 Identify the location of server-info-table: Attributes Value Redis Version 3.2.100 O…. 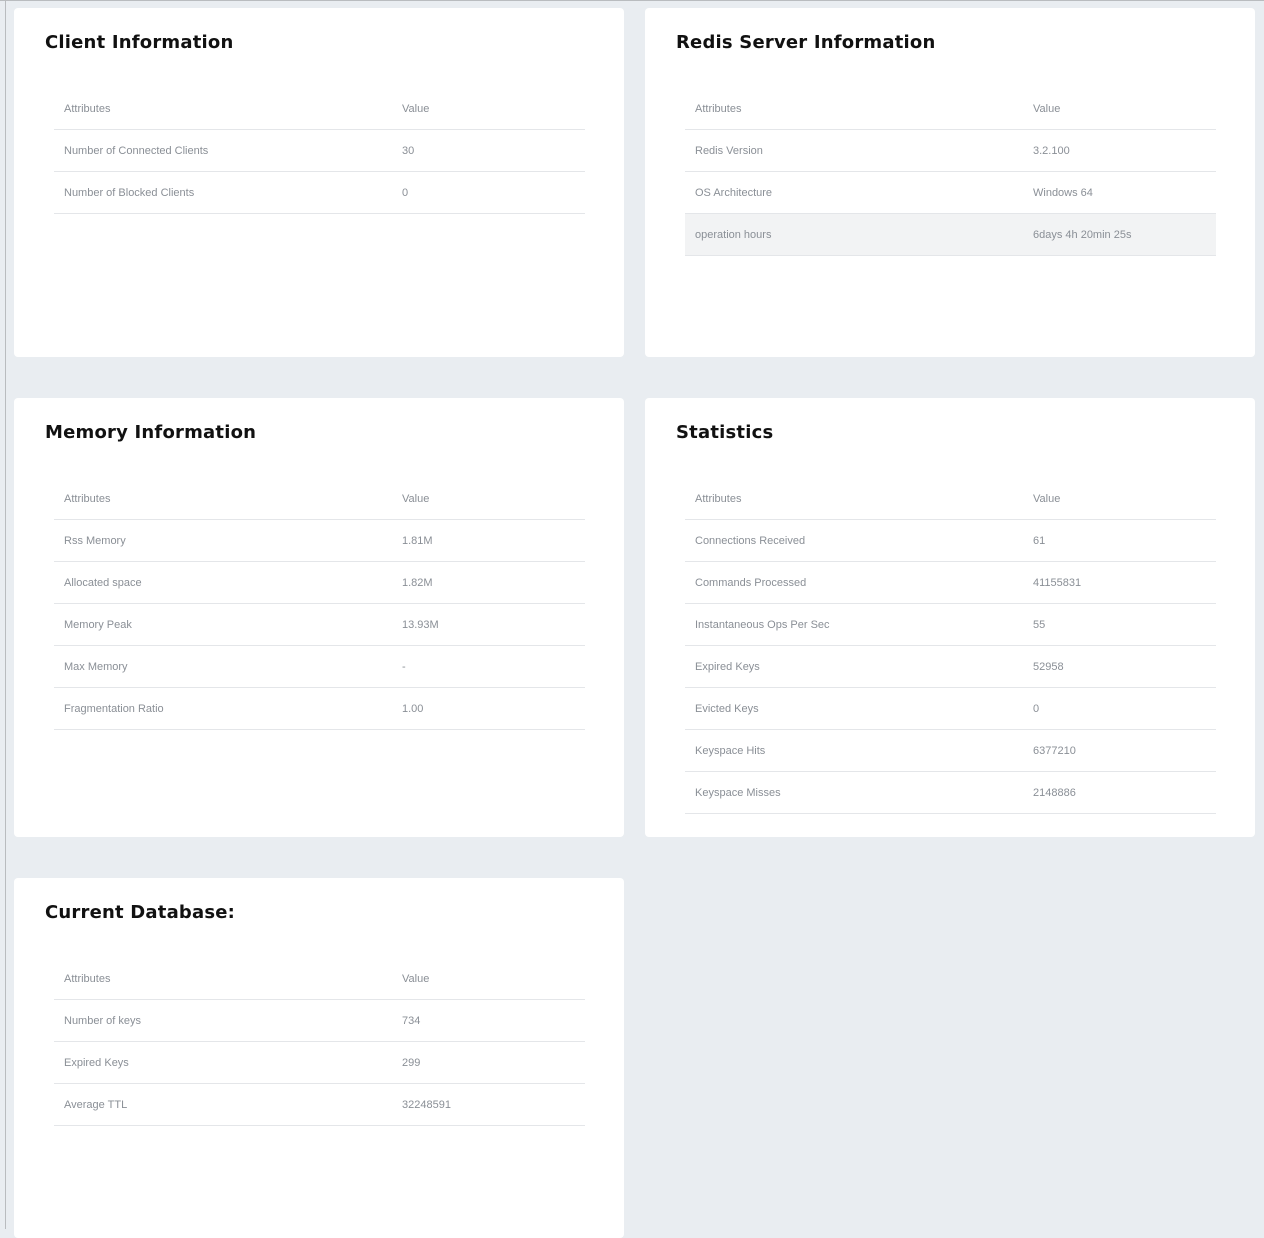
(950, 172).